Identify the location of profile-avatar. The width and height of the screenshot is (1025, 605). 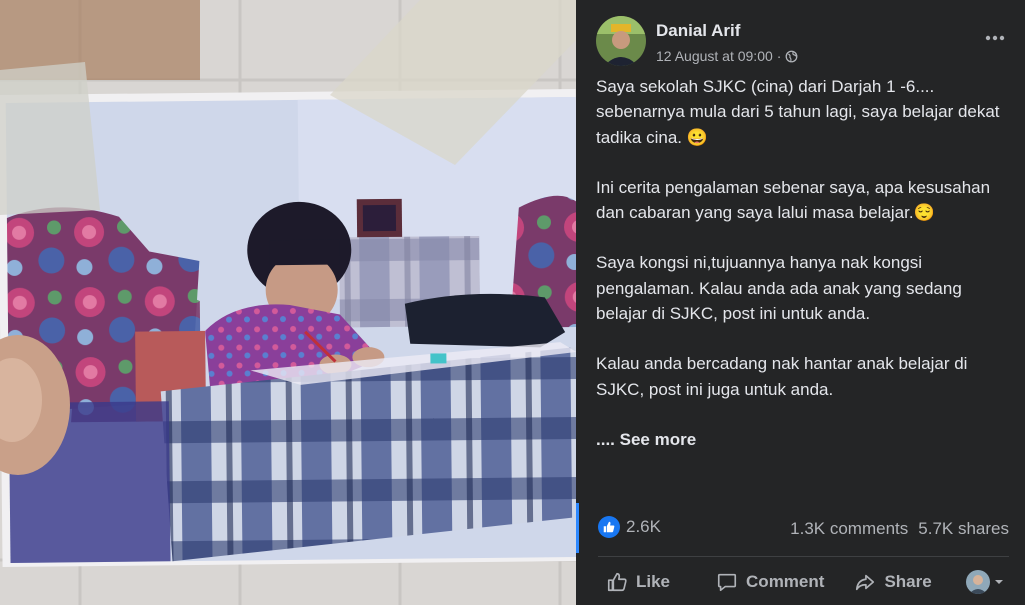
(977, 582).